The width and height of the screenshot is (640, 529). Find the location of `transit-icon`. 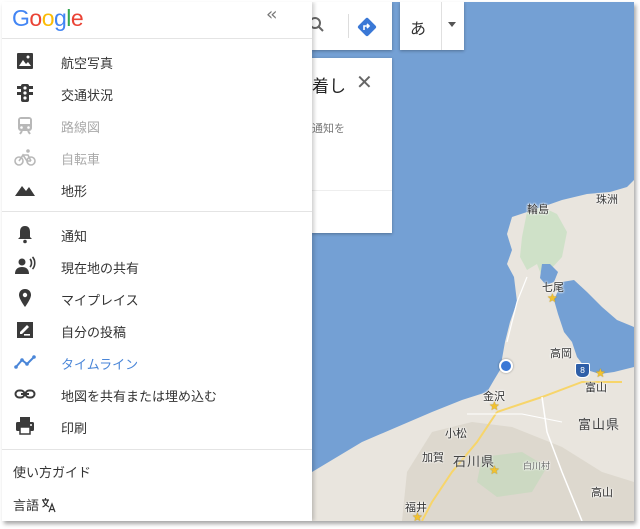

transit-icon is located at coordinates (25, 126).